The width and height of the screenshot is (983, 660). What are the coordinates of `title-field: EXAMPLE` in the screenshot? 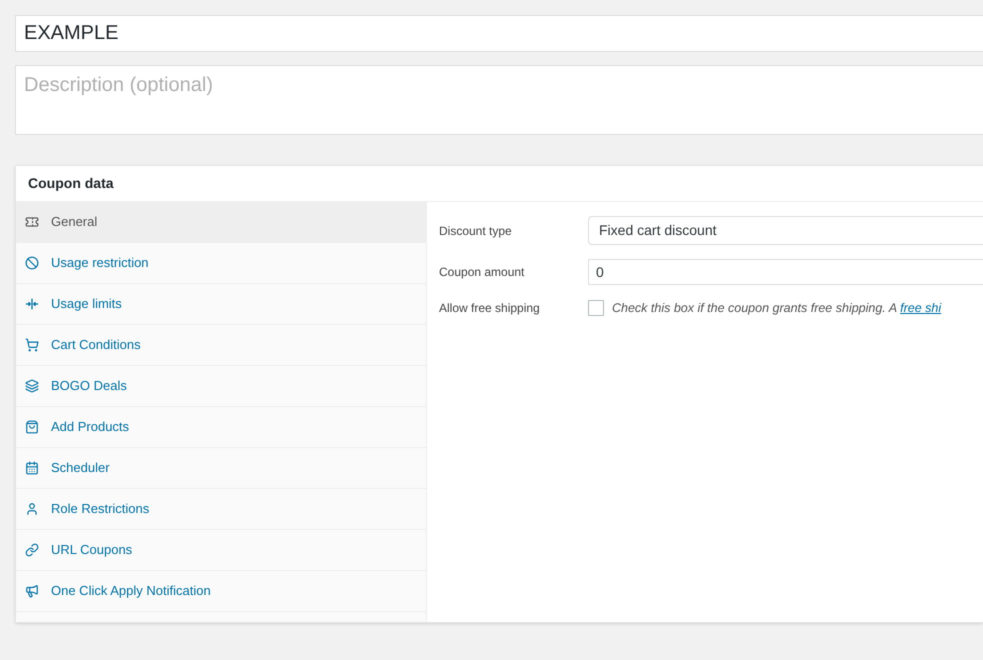 It's located at (499, 33).